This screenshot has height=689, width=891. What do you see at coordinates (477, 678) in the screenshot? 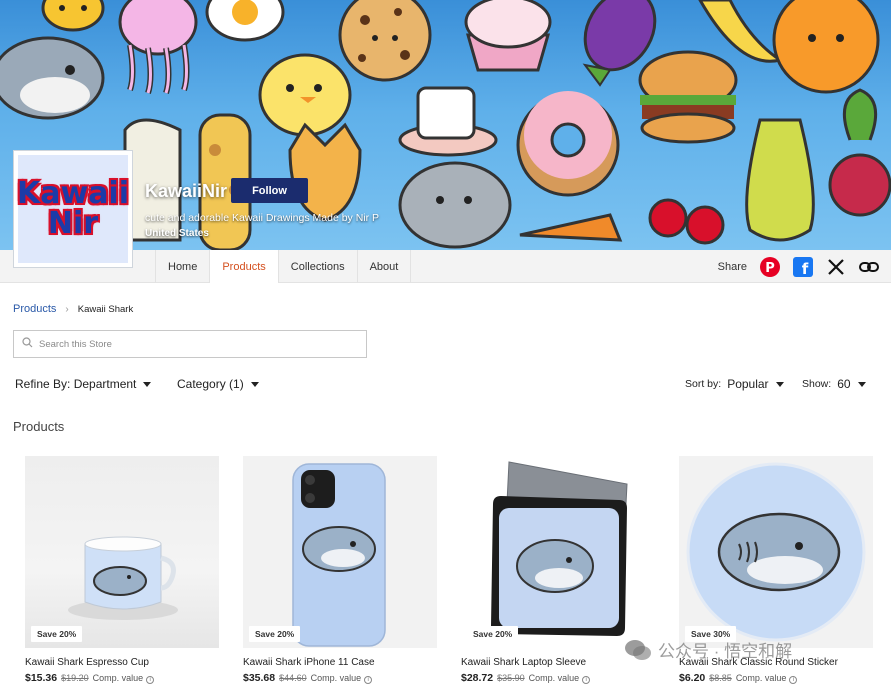
I see `product-price: $28.72` at bounding box center [477, 678].